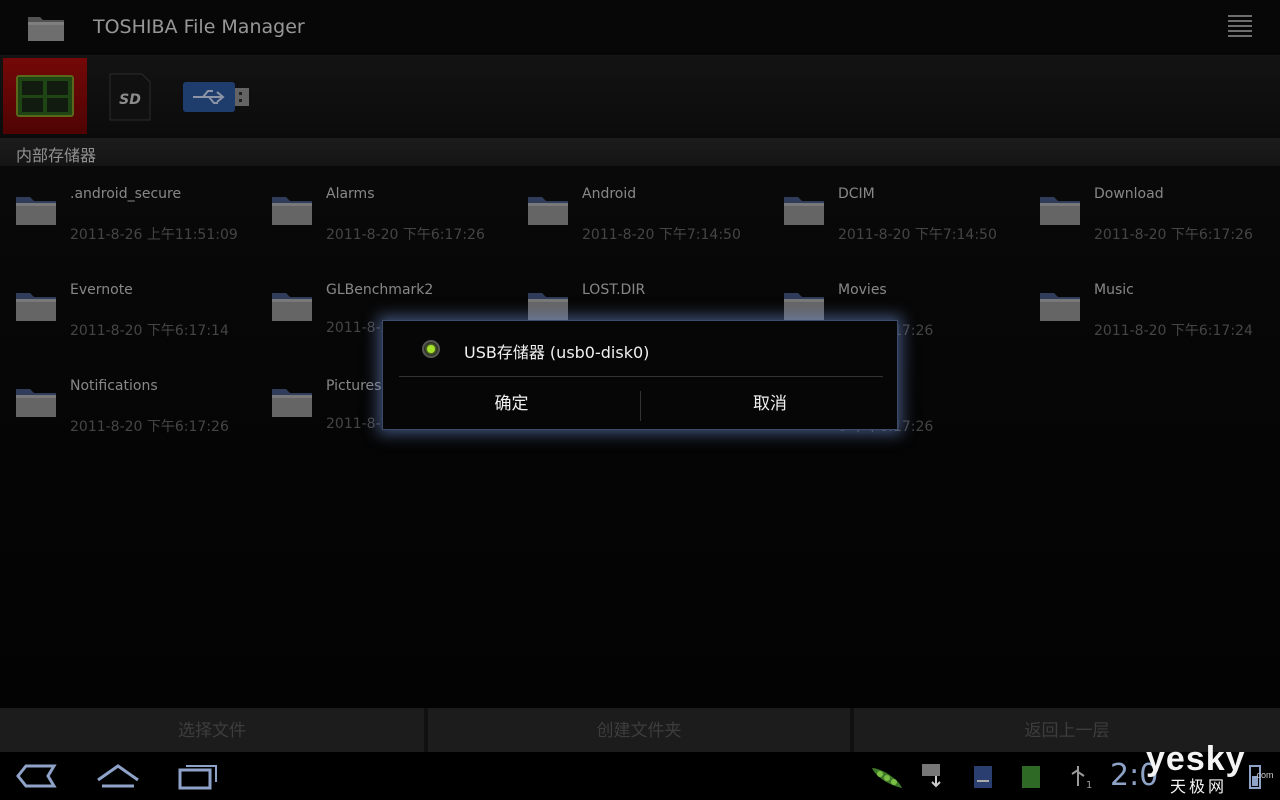 The height and width of the screenshot is (800, 1280). What do you see at coordinates (1080, 776) in the screenshot?
I see `usb-status-icon: 1` at bounding box center [1080, 776].